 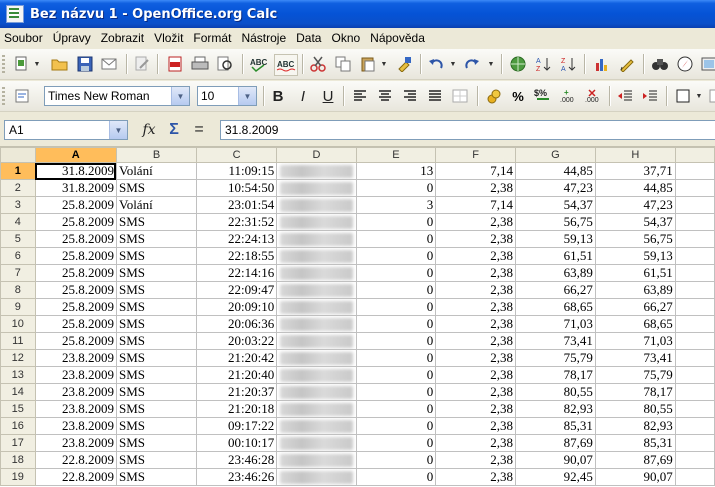 I want to click on cell-count: 13, so click(x=396, y=171).